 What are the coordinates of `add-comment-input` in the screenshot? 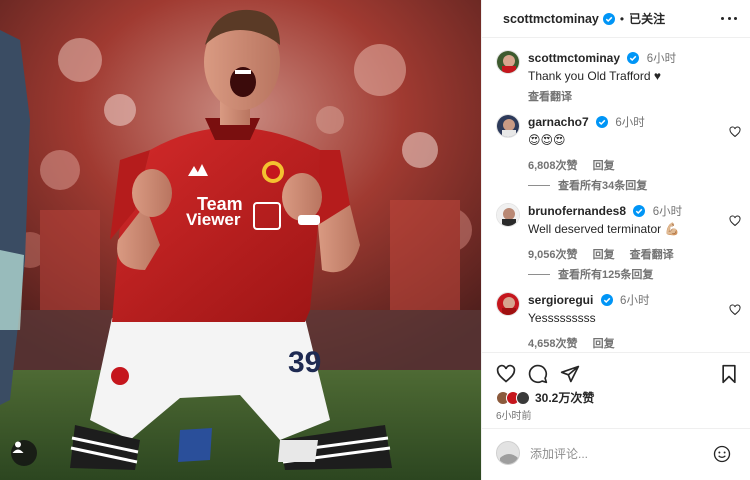 It's located at (615, 454).